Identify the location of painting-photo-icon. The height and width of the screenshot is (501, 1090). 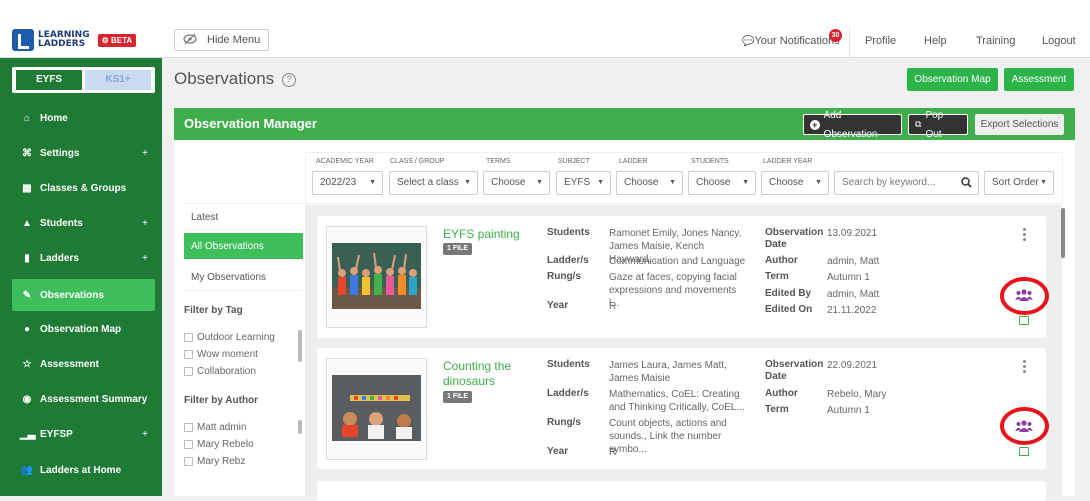
(376, 276).